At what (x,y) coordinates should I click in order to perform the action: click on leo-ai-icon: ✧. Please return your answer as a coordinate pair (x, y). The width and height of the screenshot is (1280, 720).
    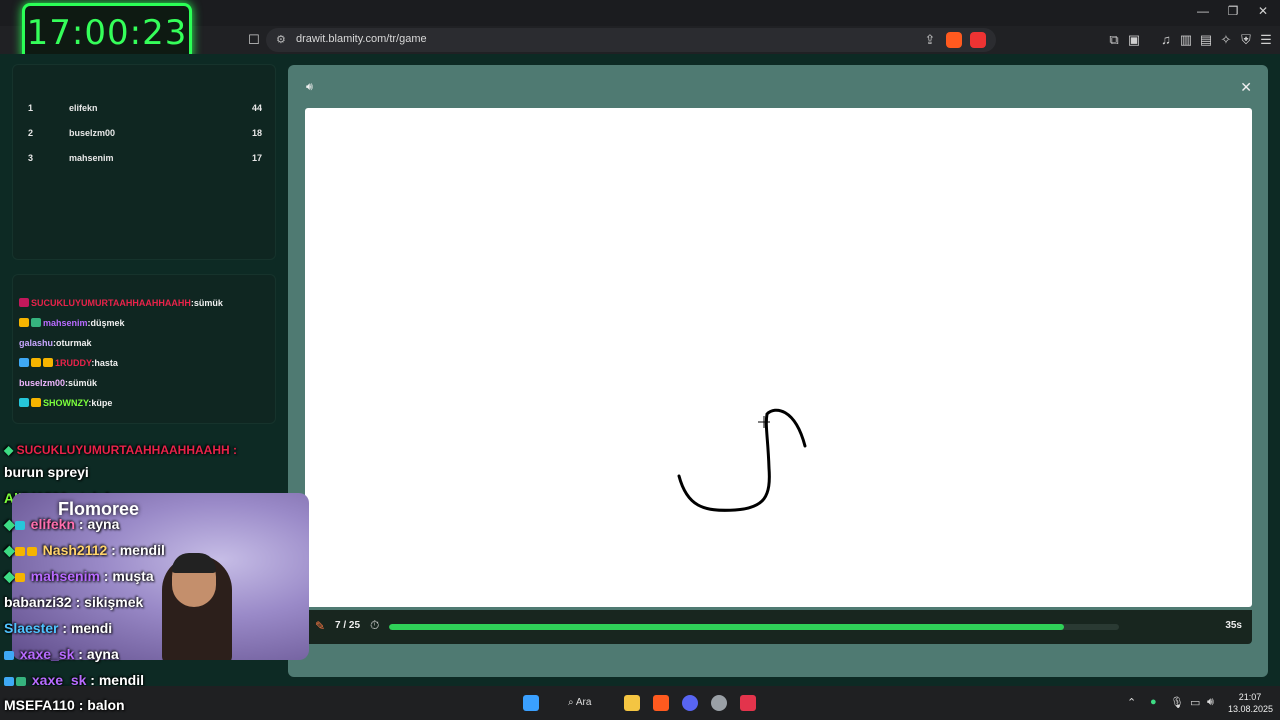
    Looking at the image, I should click on (1226, 40).